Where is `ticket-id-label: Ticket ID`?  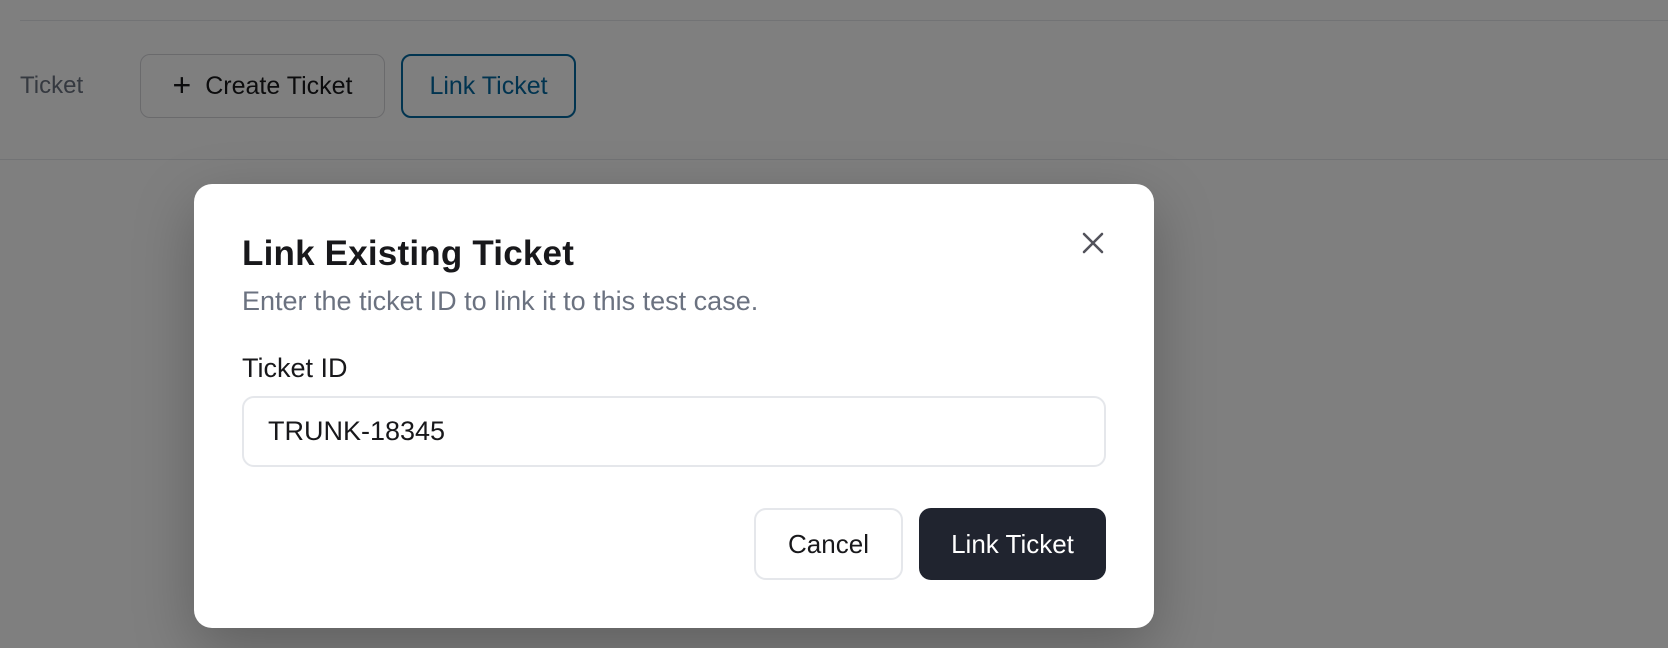 ticket-id-label: Ticket ID is located at coordinates (295, 368).